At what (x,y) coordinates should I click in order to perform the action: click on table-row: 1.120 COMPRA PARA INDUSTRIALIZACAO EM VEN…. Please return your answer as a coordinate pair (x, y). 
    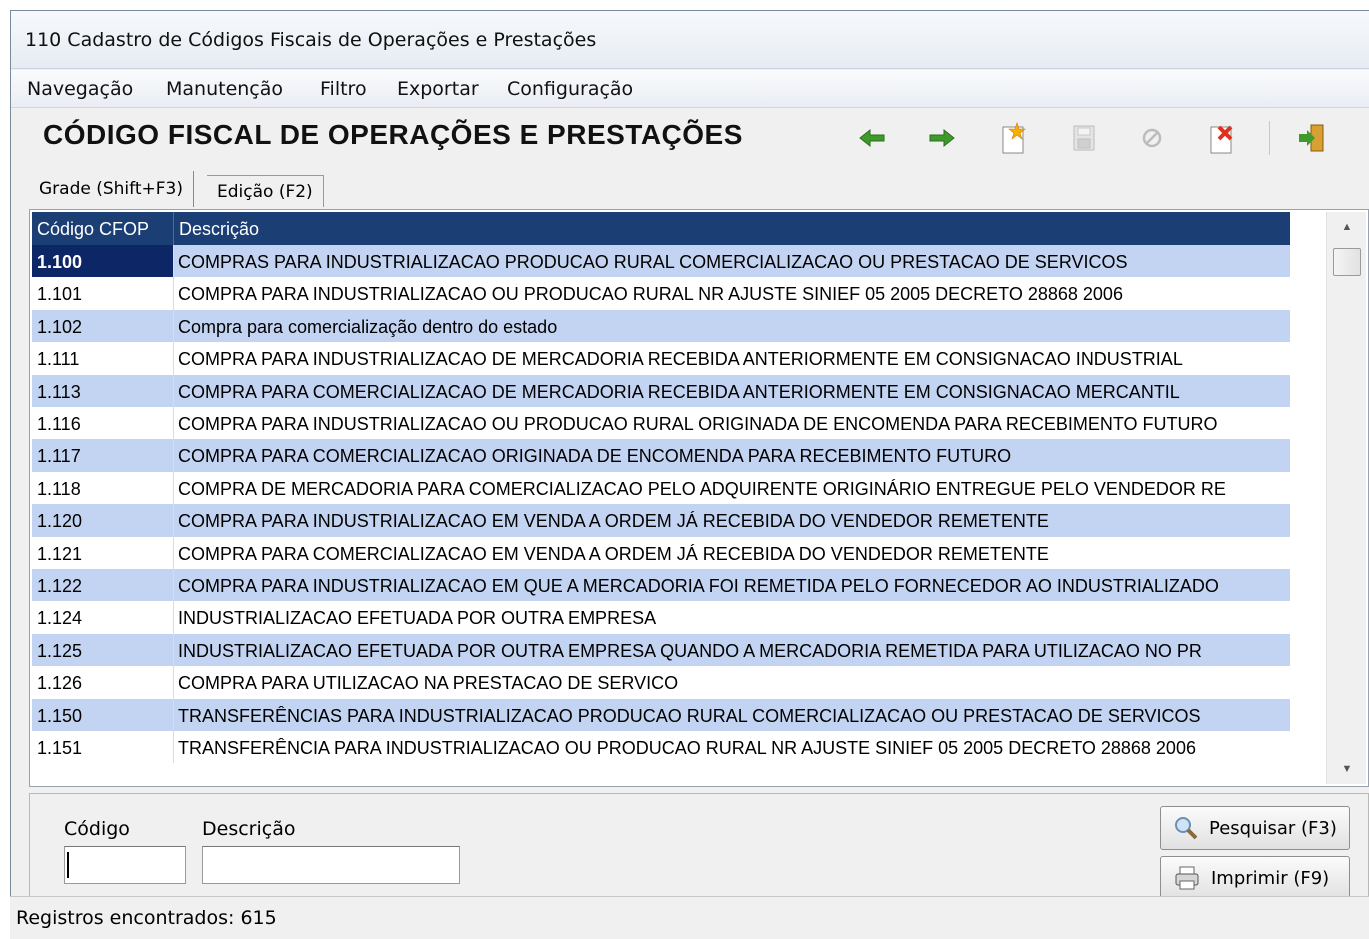
    Looking at the image, I should click on (661, 520).